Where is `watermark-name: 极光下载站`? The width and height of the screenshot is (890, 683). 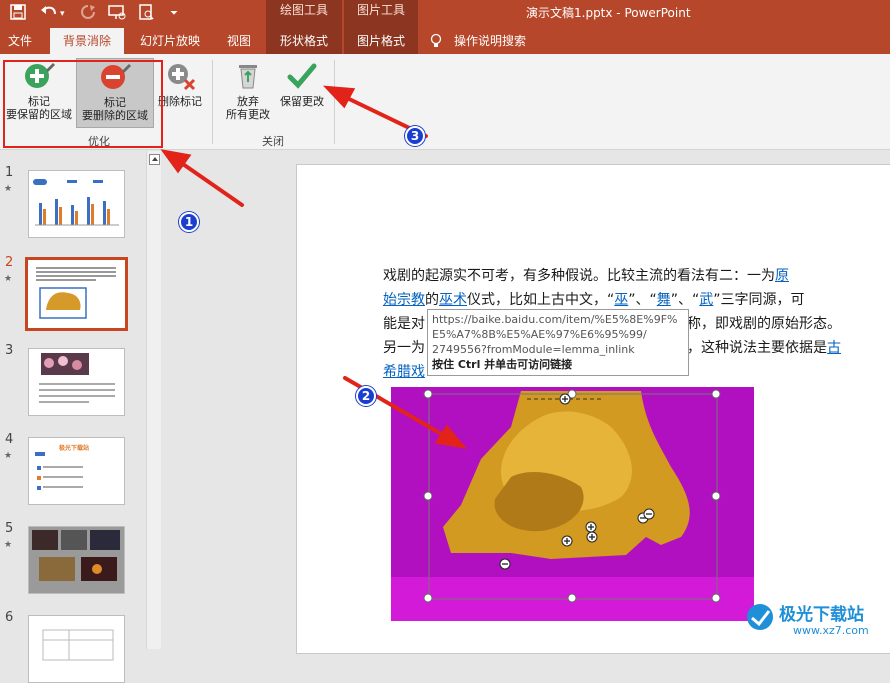 watermark-name: 极光下载站 is located at coordinates (821, 615).